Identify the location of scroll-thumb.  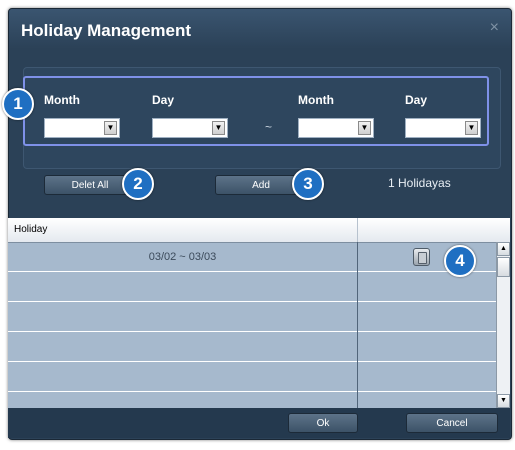
(503, 267).